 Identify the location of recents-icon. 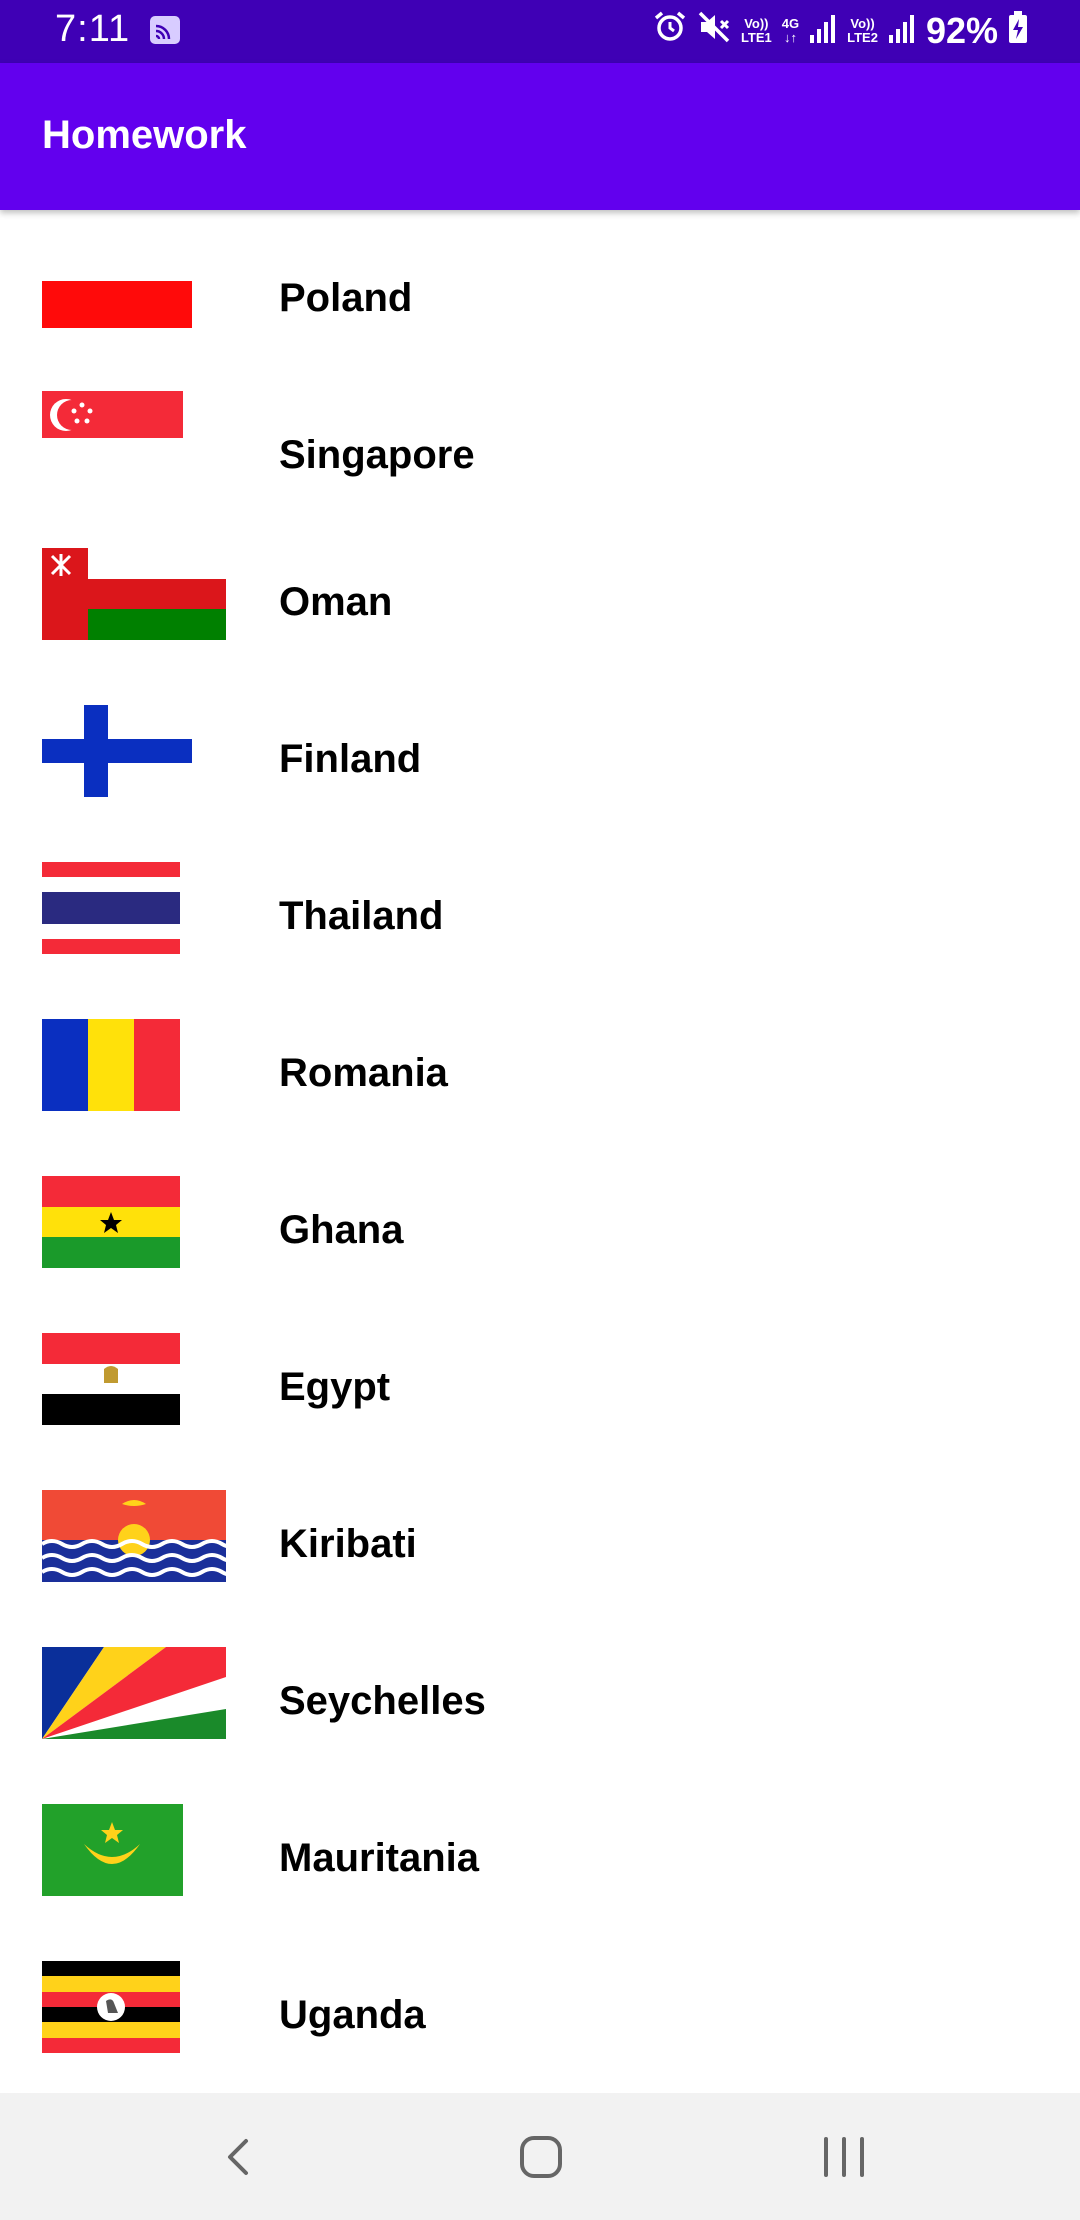
(844, 2157).